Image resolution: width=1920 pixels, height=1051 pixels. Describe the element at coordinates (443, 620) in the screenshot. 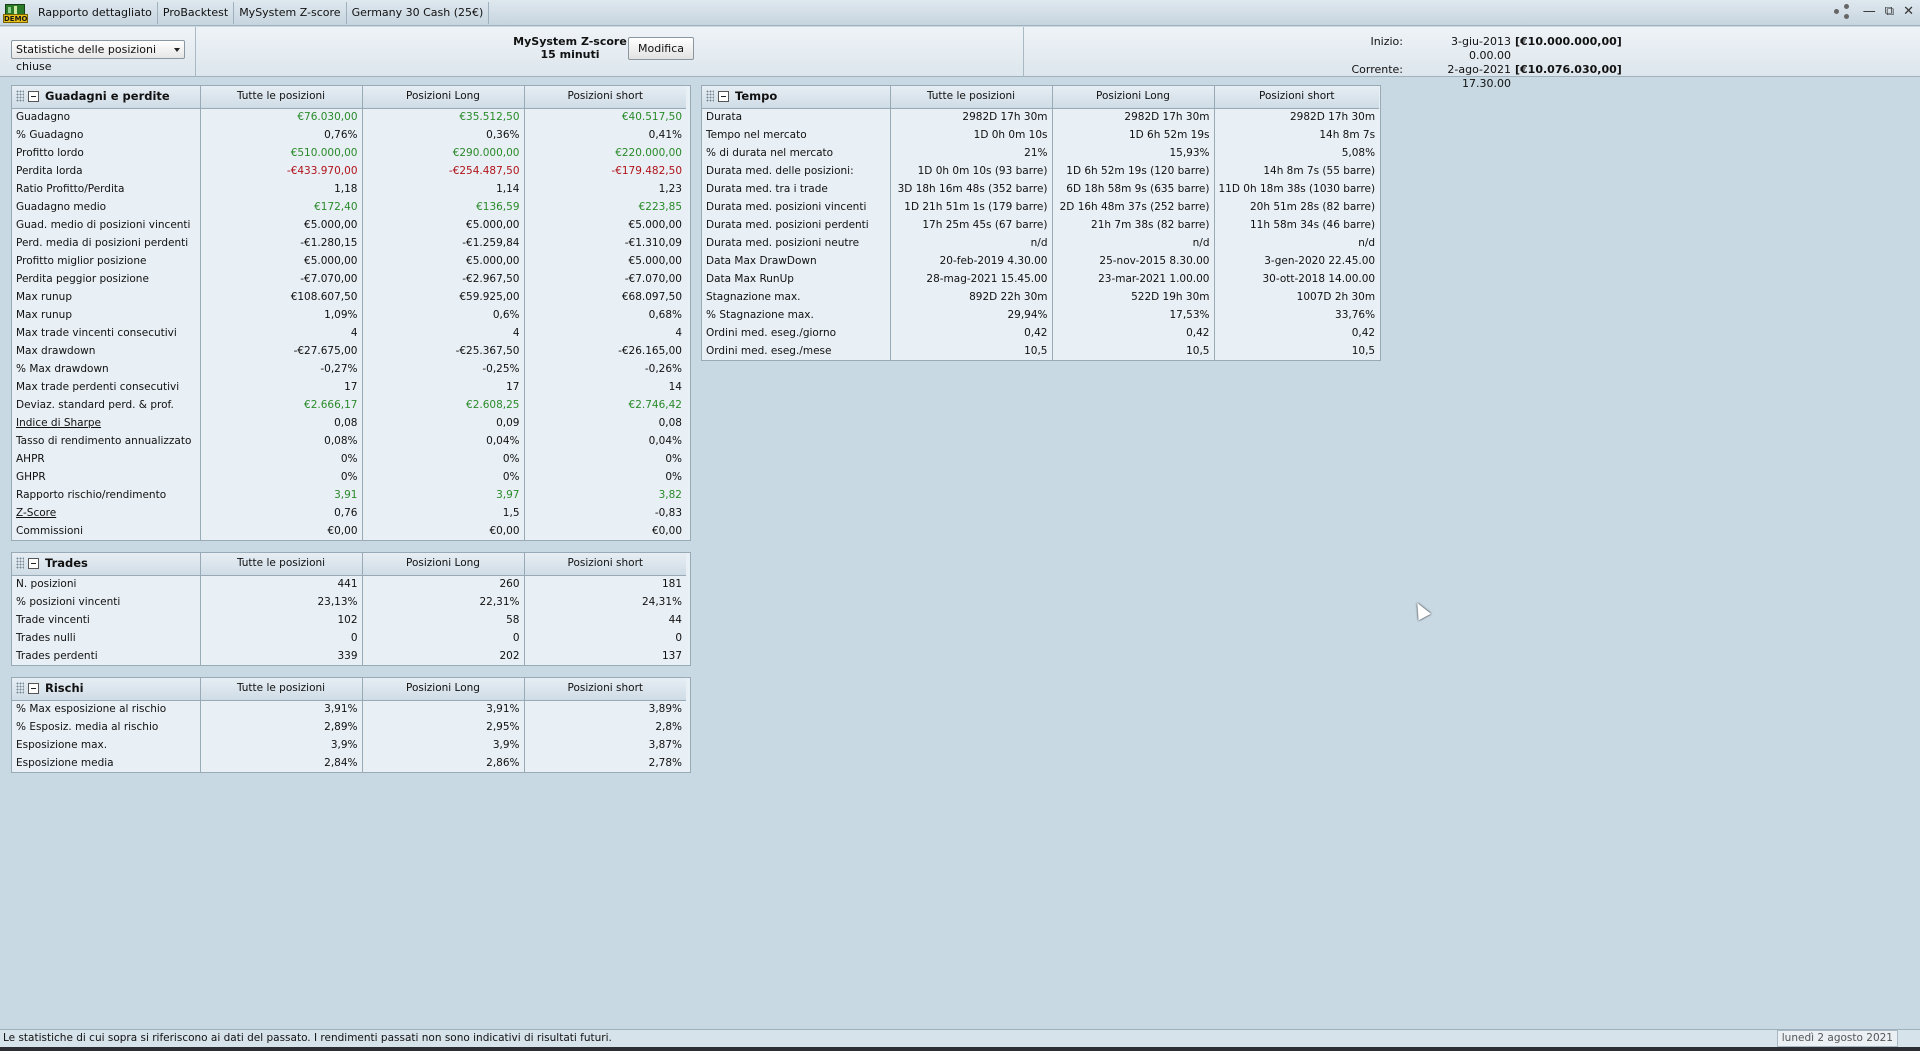

I see `row-value: 58` at that location.